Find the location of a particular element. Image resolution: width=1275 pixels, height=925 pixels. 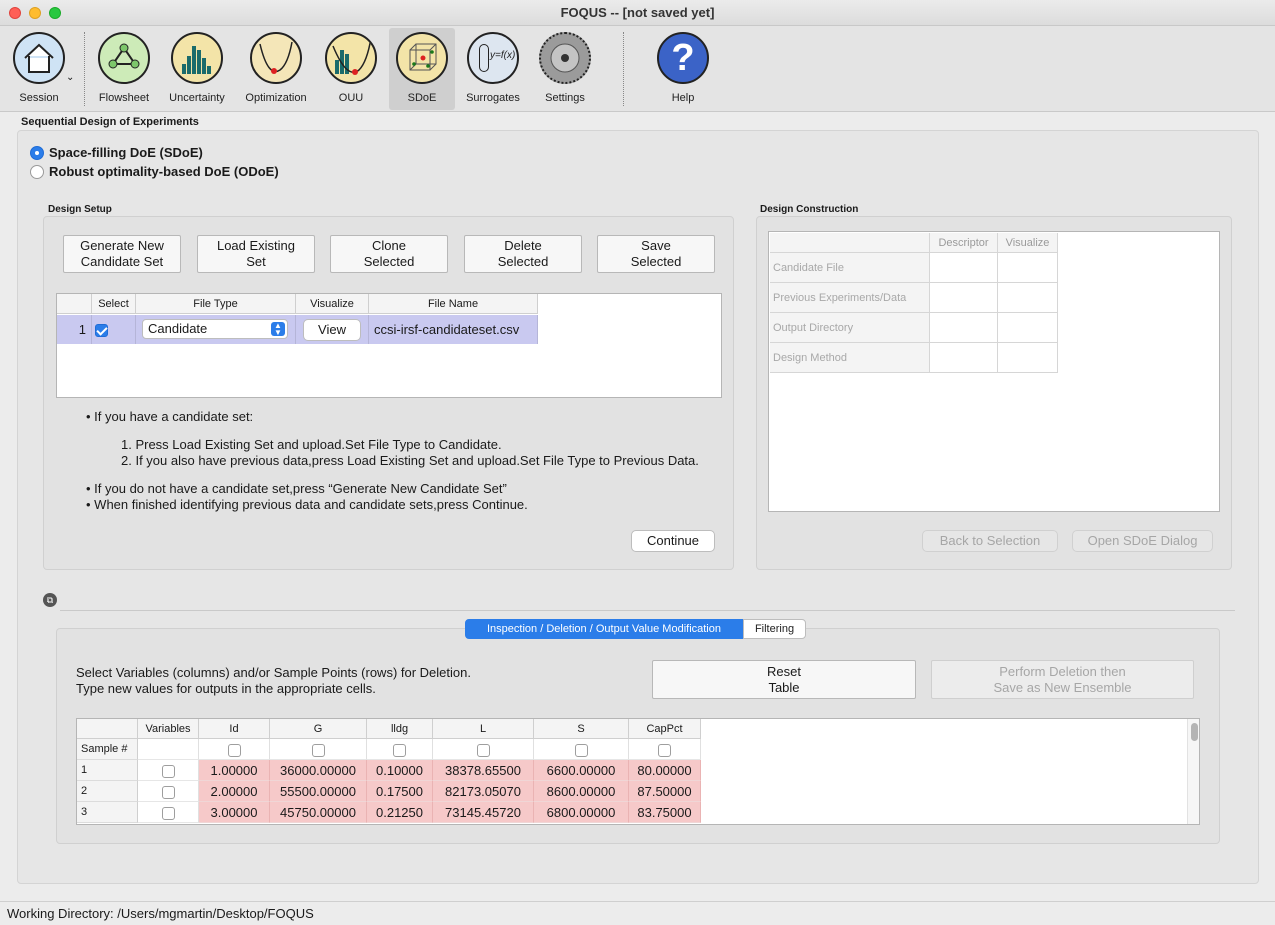

select-checkbox is located at coordinates (101, 331).